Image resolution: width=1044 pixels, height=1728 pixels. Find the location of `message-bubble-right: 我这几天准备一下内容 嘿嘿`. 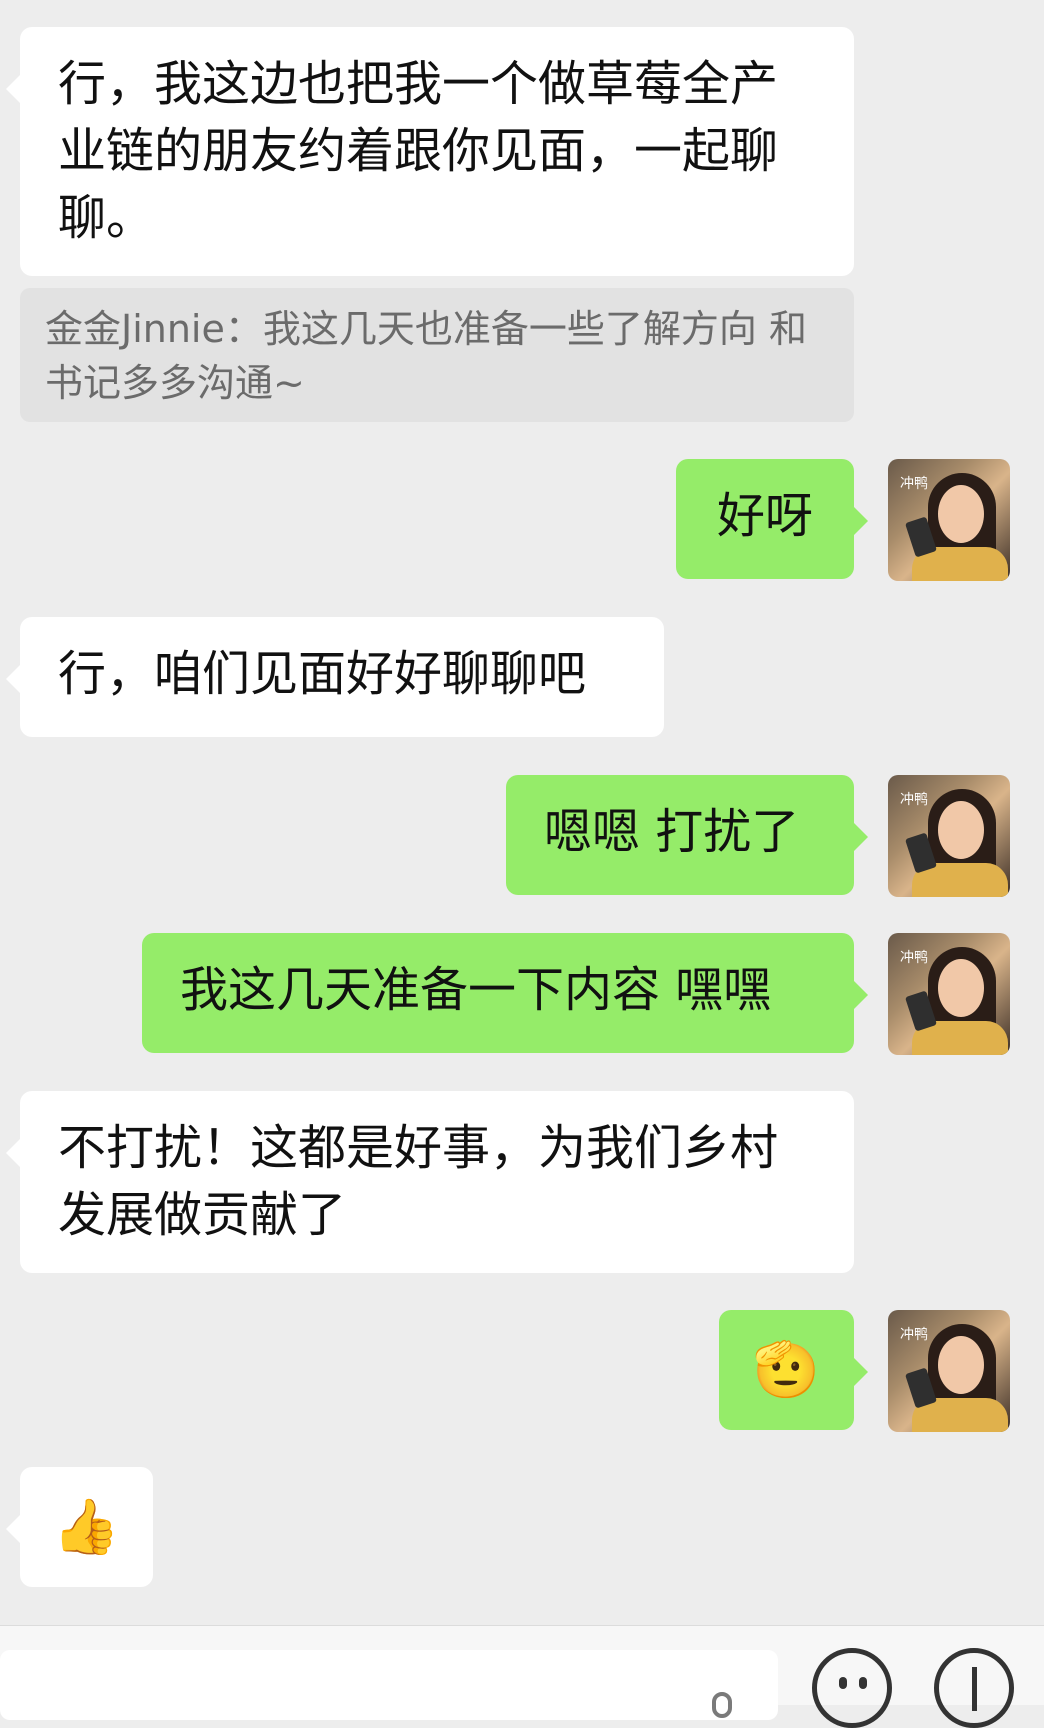

message-bubble-right: 我这几天准备一下内容 嘿嘿 is located at coordinates (505, 993).